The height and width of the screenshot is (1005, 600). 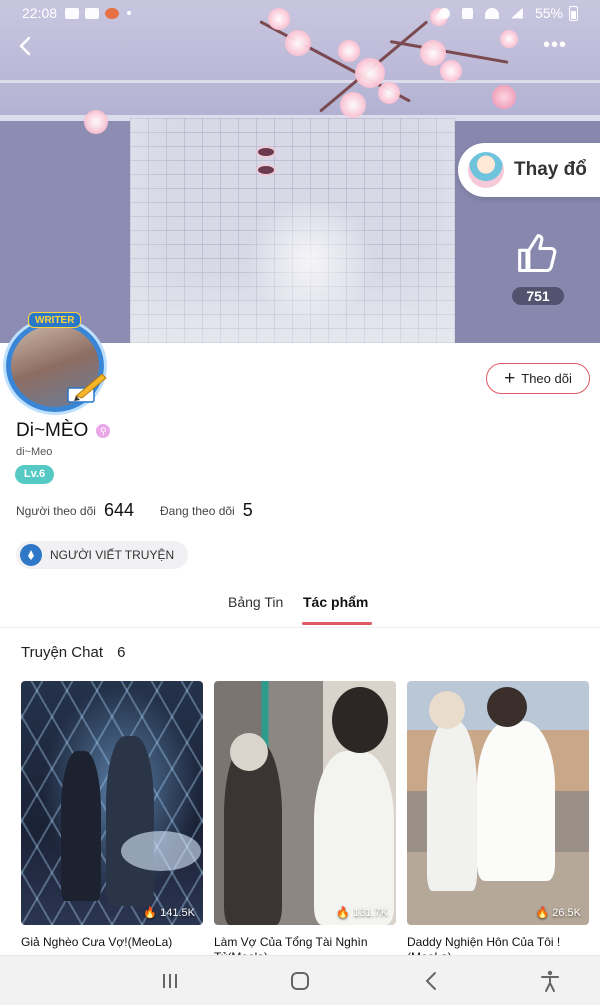 I want to click on change-cover-label: Thay đổ, so click(x=550, y=169).